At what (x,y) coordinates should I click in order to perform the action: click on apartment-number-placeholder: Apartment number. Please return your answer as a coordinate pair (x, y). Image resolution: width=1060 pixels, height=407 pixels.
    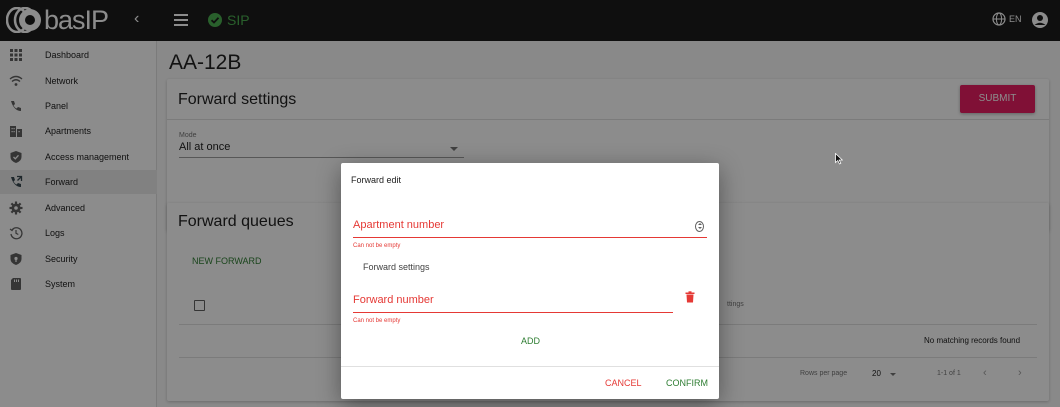
    Looking at the image, I should click on (399, 225).